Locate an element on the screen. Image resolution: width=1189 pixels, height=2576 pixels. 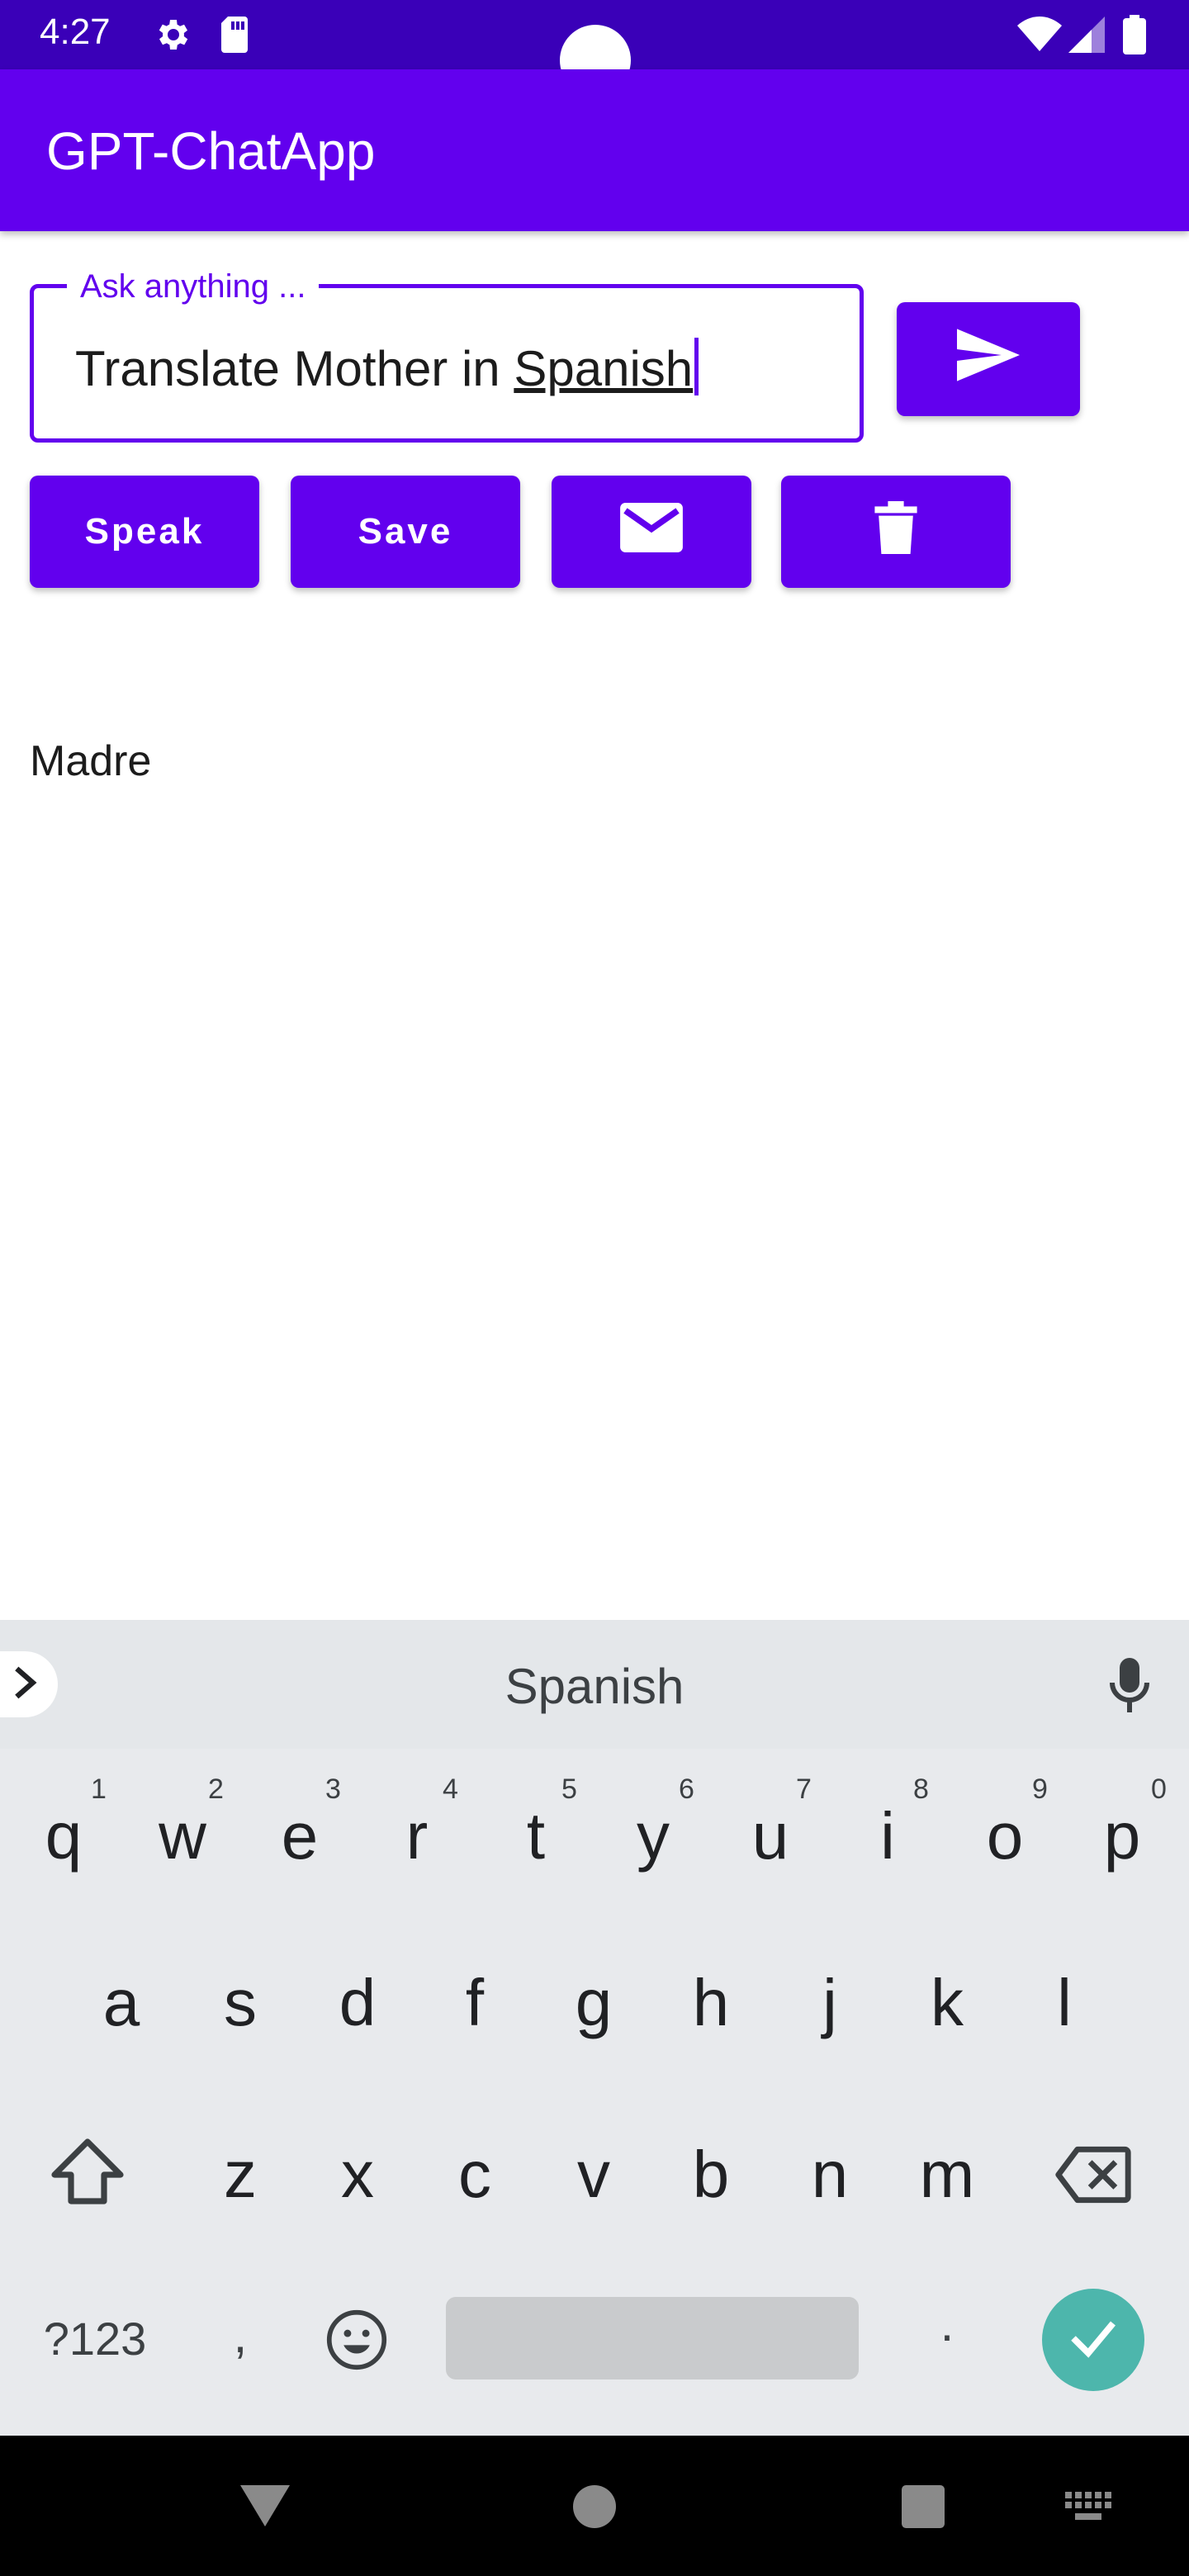
enter-key is located at coordinates (1093, 2340).